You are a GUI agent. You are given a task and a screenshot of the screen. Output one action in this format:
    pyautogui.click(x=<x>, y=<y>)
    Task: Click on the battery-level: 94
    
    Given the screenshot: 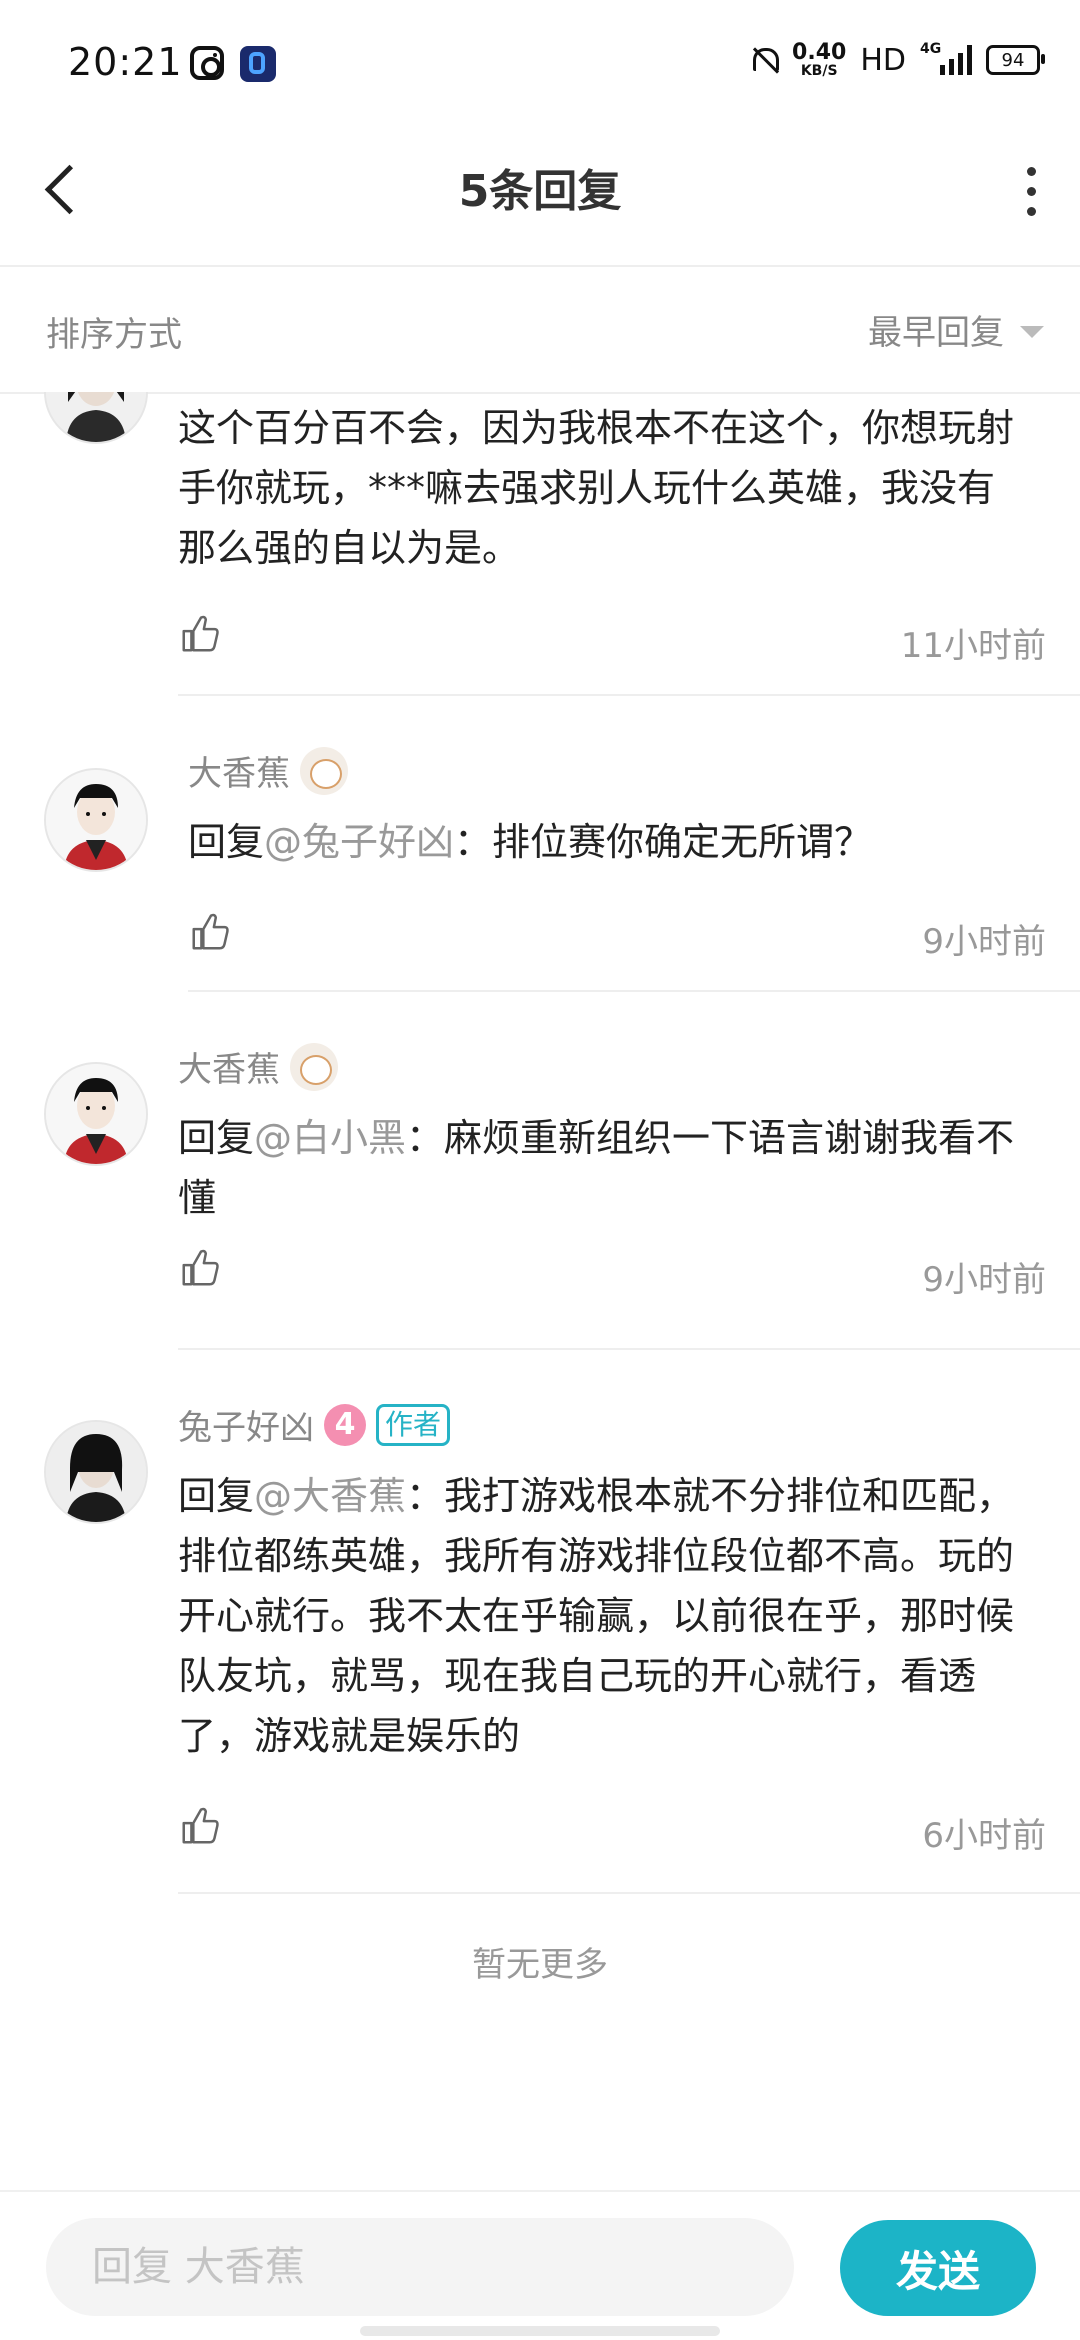 What is the action you would take?
    pyautogui.click(x=1013, y=60)
    